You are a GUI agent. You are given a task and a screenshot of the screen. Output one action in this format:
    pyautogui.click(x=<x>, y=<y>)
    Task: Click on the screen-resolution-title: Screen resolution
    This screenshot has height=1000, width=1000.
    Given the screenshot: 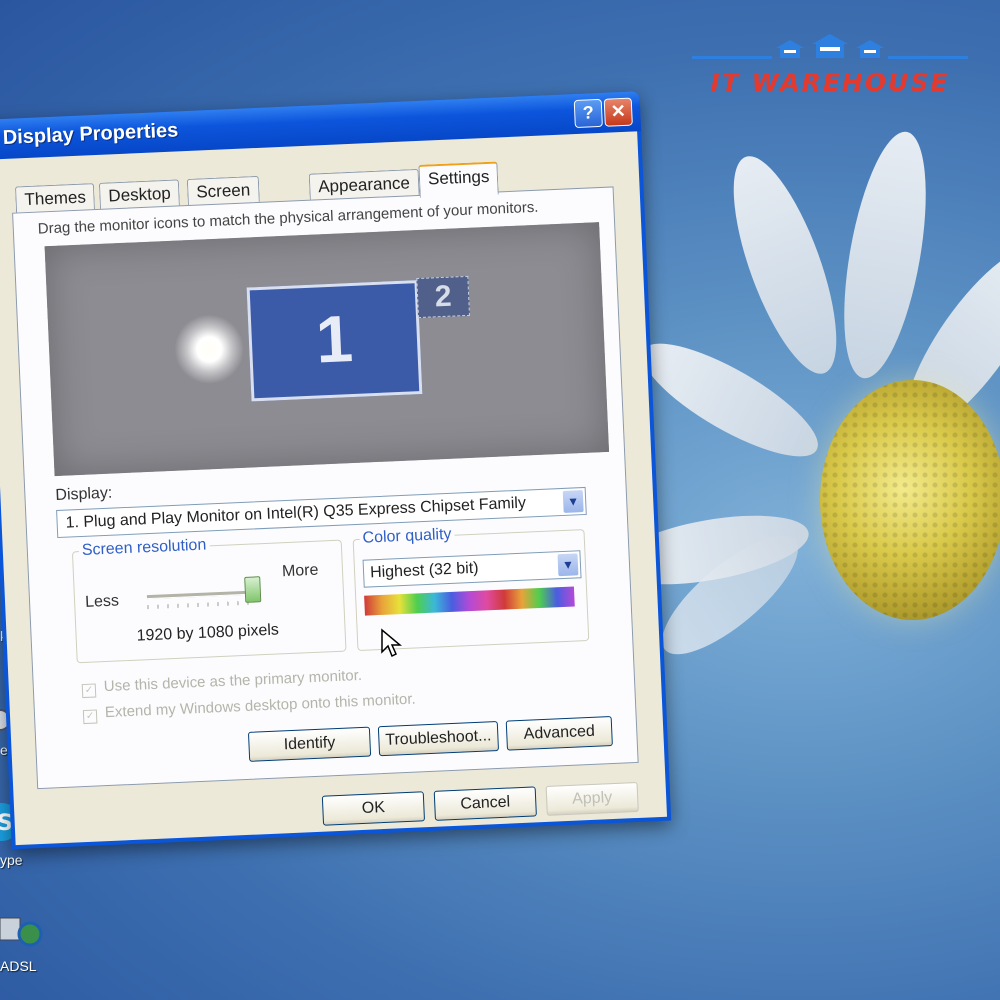 What is the action you would take?
    pyautogui.click(x=144, y=548)
    